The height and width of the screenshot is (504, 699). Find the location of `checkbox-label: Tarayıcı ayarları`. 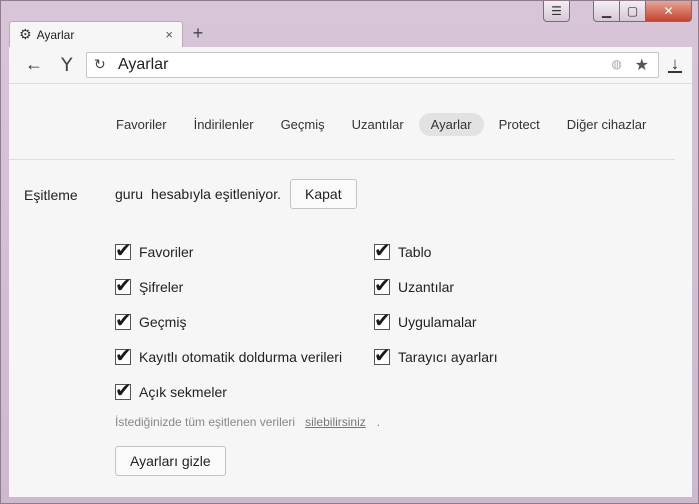

checkbox-label: Tarayıcı ayarları is located at coordinates (448, 356).